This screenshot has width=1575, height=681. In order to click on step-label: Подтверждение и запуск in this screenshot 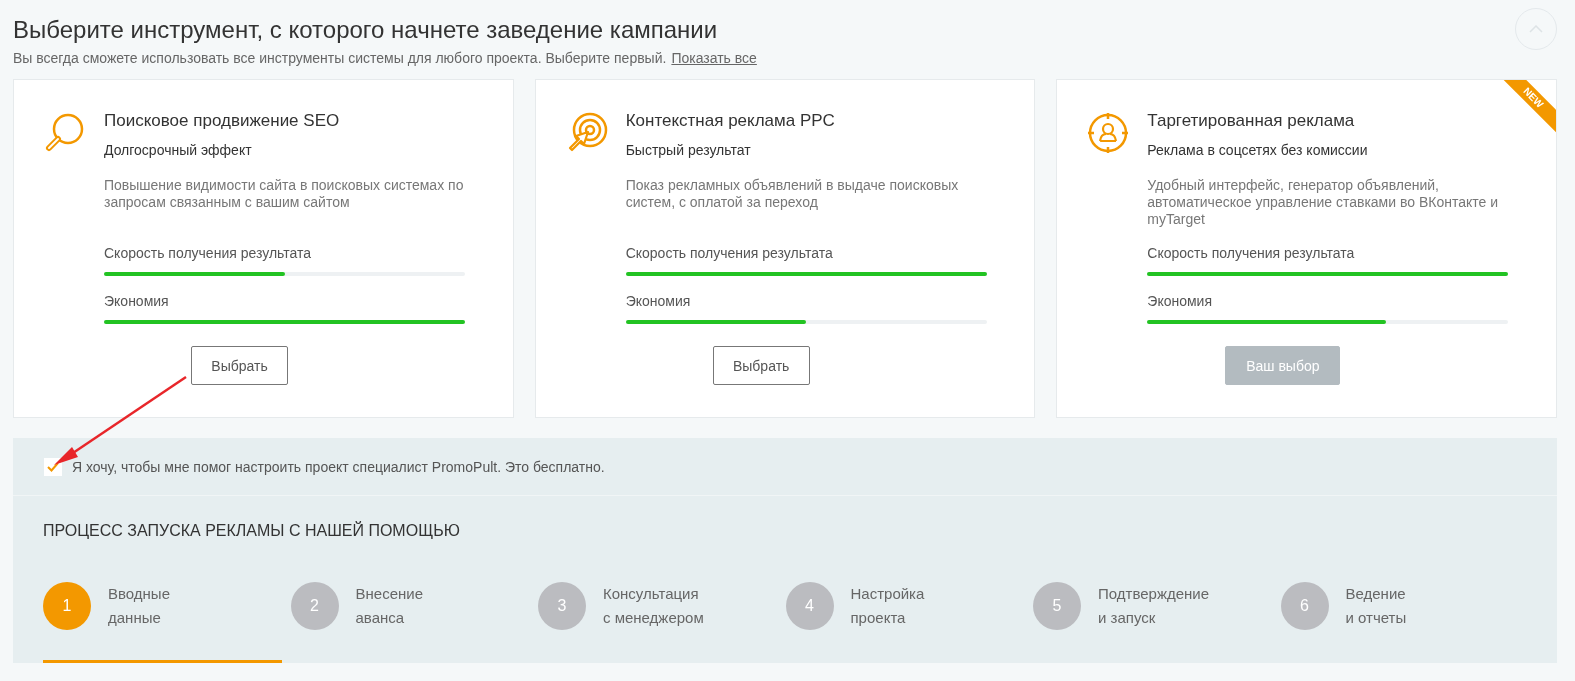, I will do `click(1154, 606)`.